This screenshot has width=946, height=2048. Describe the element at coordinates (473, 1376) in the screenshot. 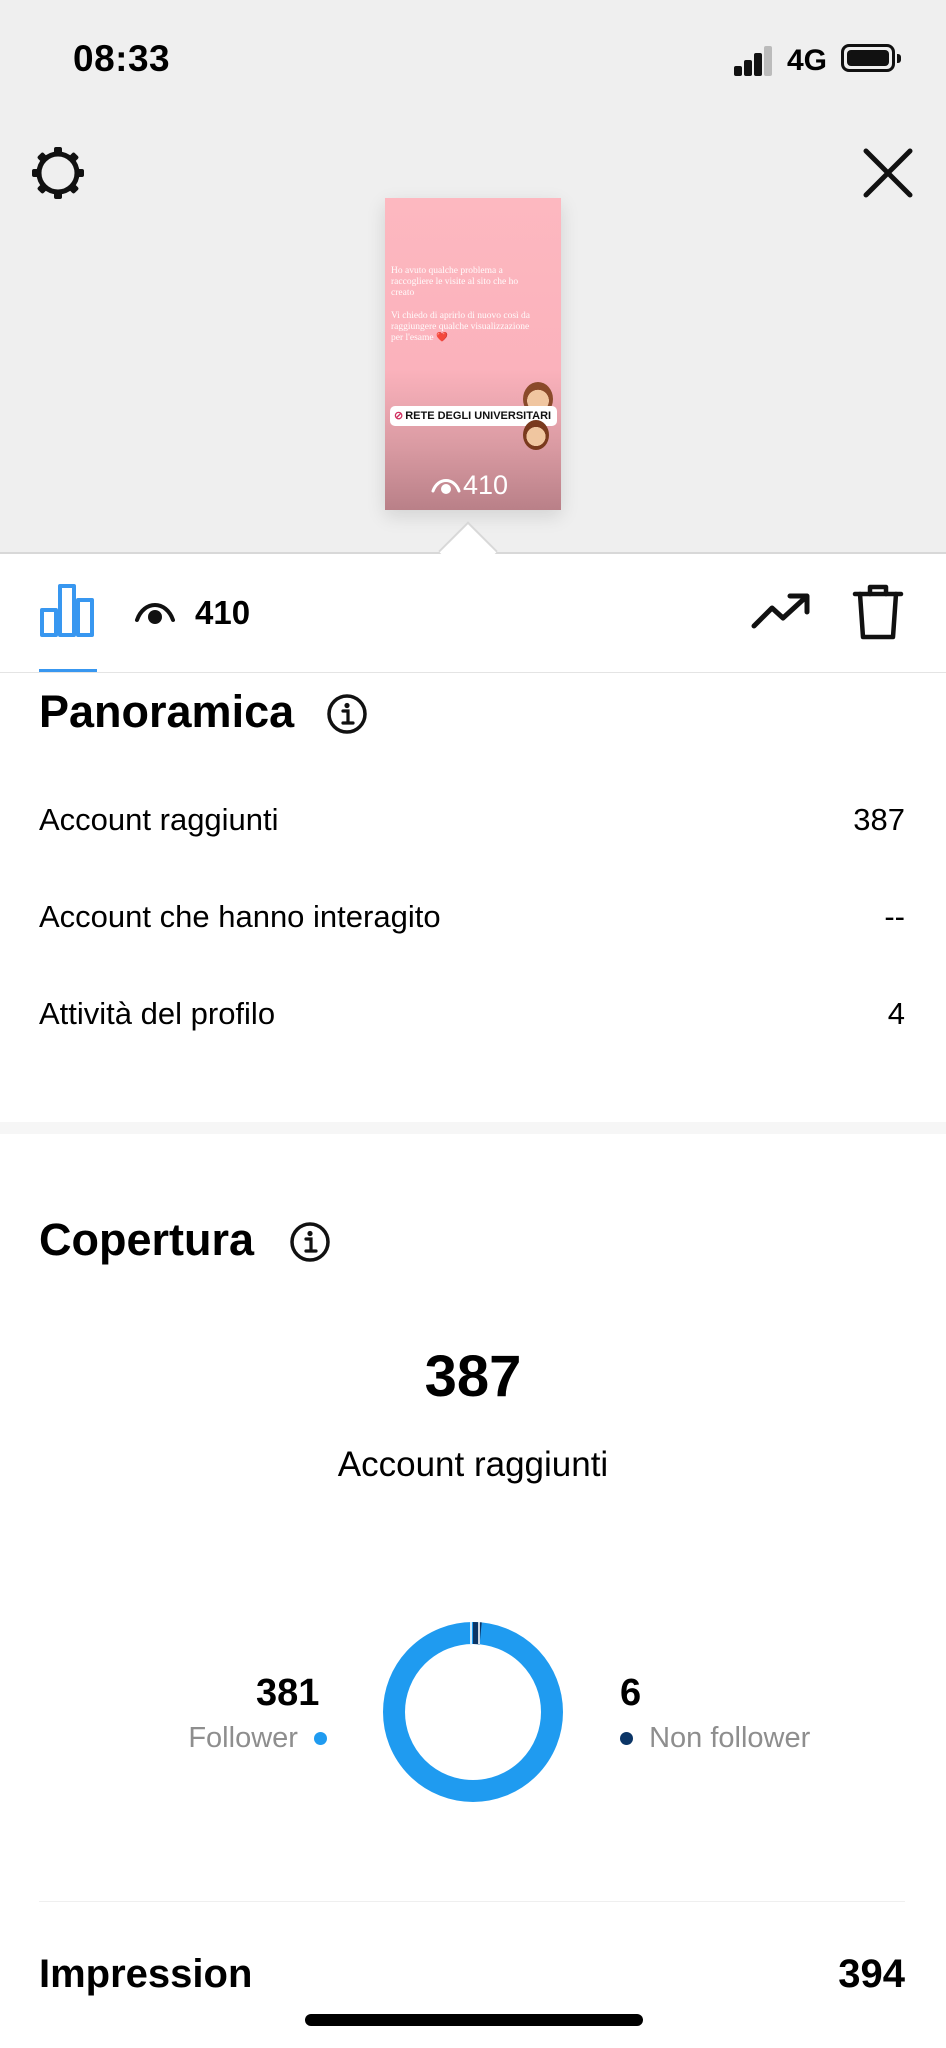

I see `reach-total: 387` at that location.